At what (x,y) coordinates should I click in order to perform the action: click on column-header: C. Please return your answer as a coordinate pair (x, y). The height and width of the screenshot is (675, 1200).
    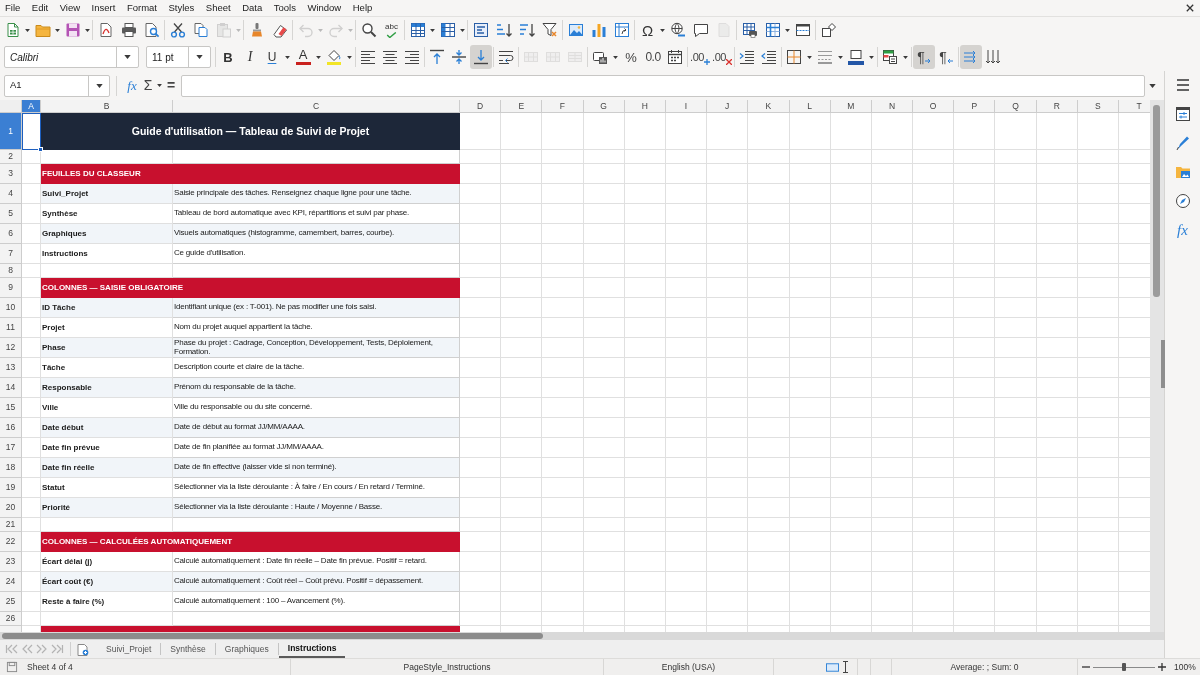
    Looking at the image, I should click on (316, 106).